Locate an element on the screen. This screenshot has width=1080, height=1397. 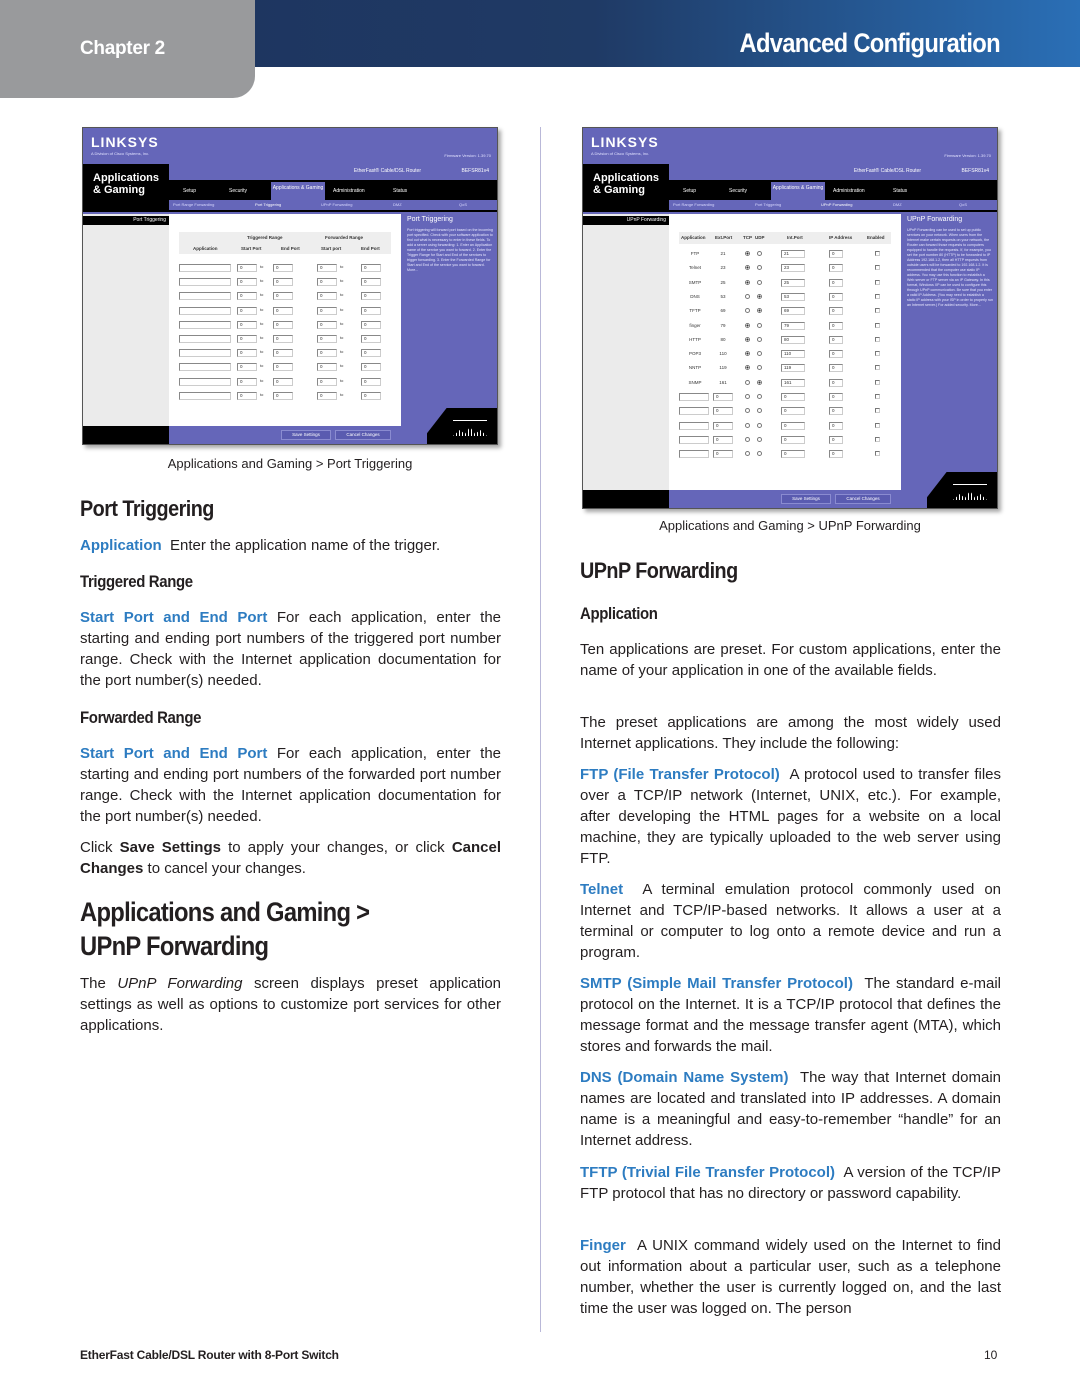
tab-administration: Administration is located at coordinates (849, 191).